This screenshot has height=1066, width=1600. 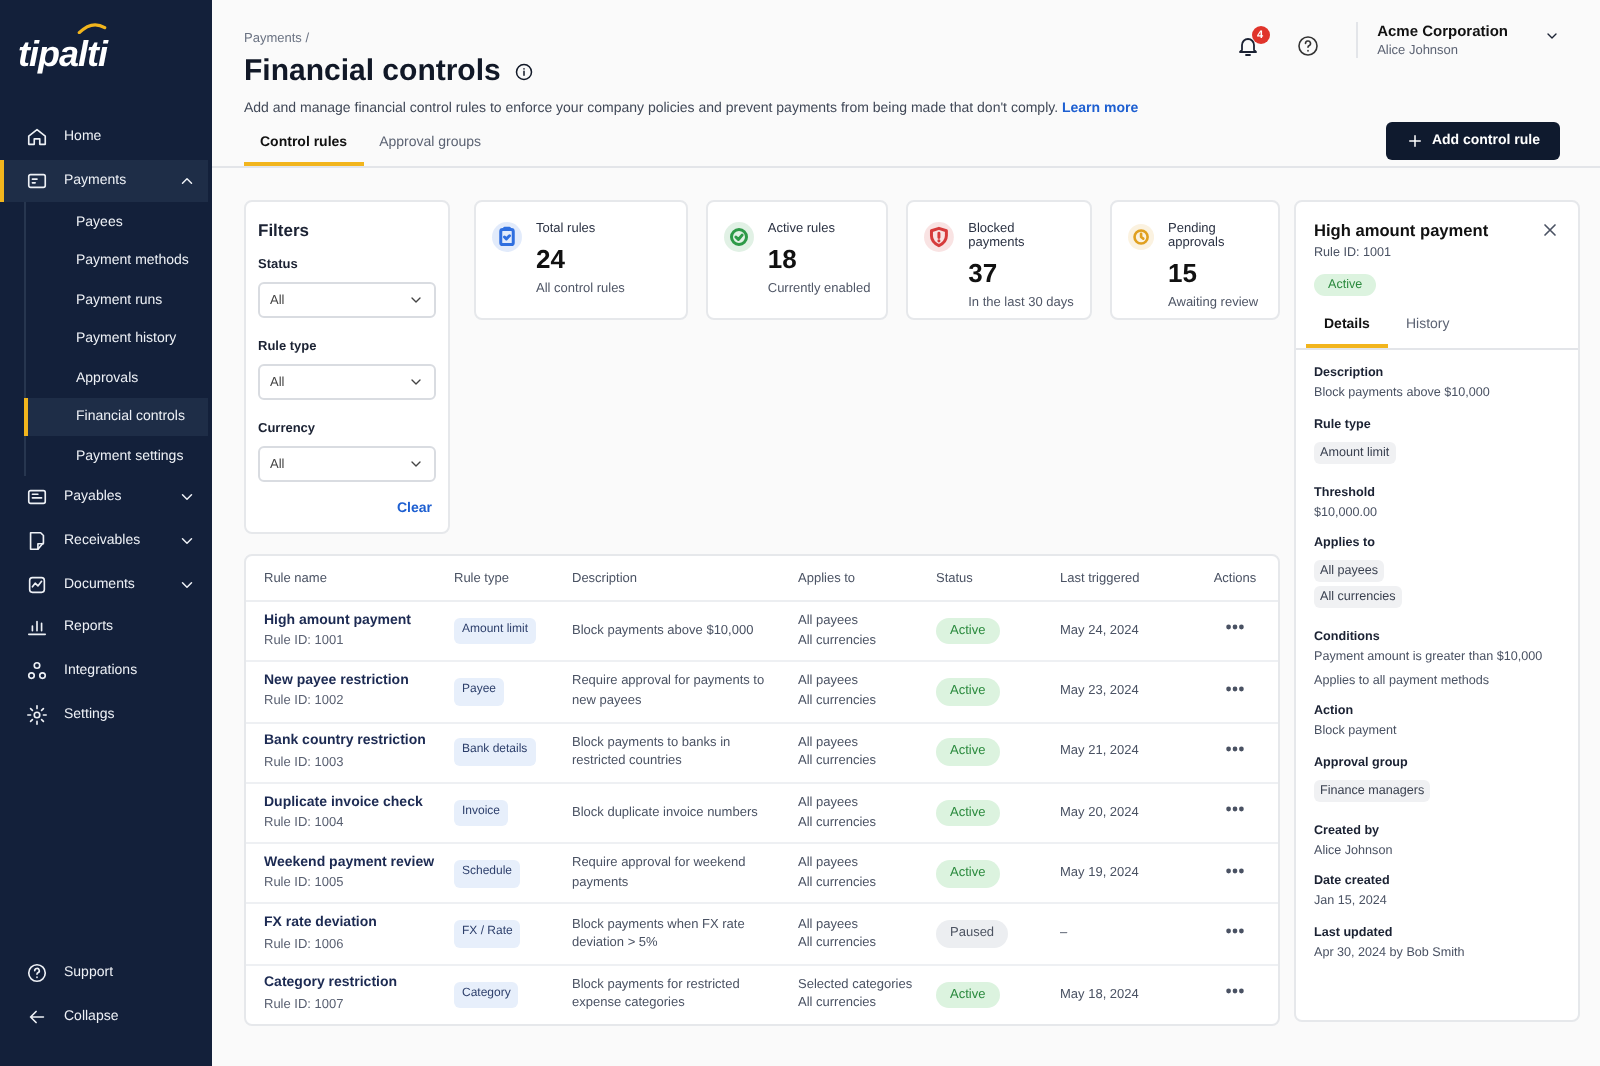 I want to click on circles-icon, so click(x=37, y=670).